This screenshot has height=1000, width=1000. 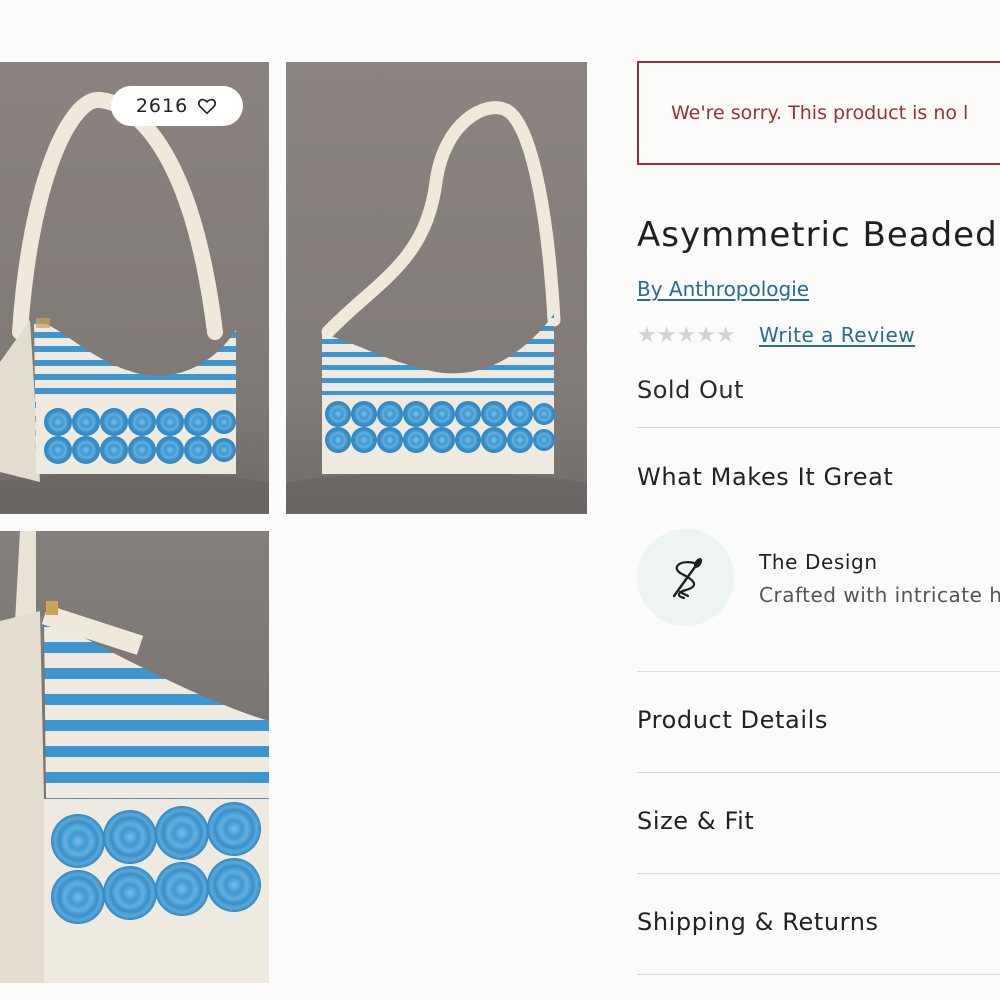 What do you see at coordinates (695, 821) in the screenshot?
I see `size-fit-accordion: Size & Fit` at bounding box center [695, 821].